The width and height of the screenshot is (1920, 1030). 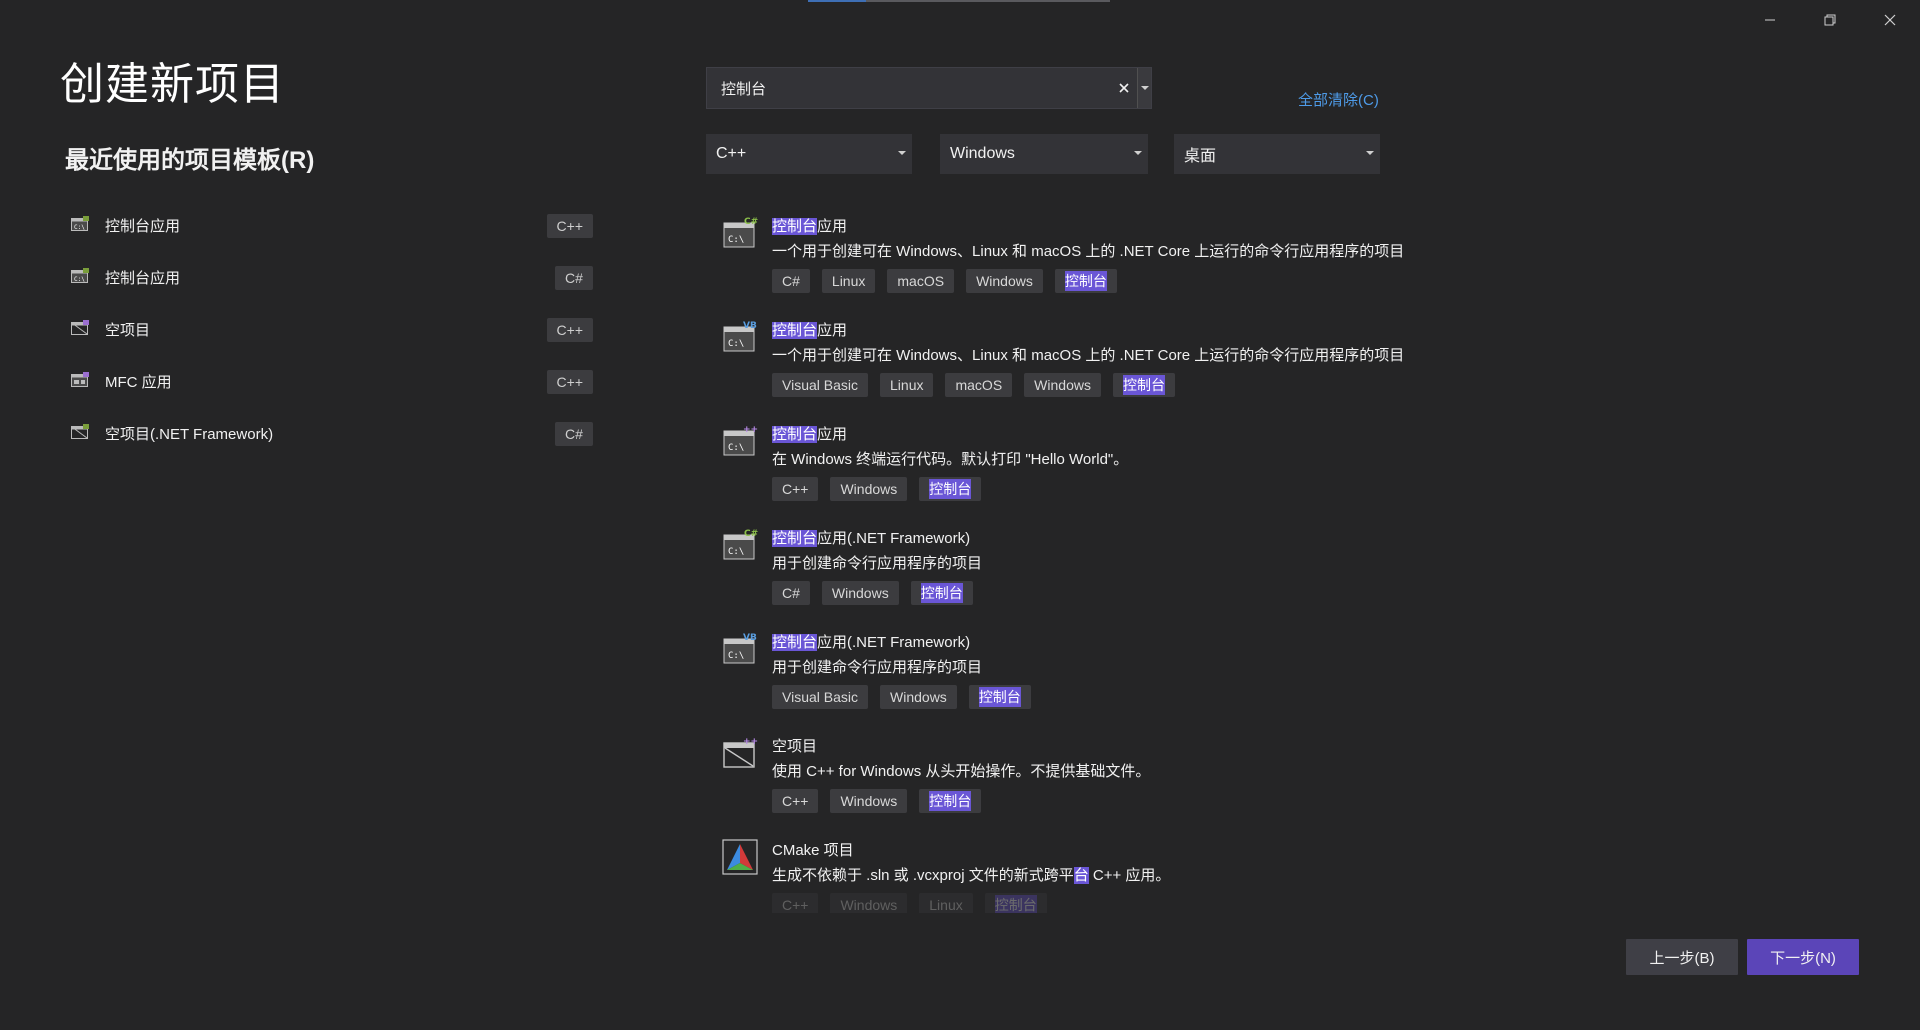 What do you see at coordinates (1682, 957) in the screenshot?
I see `back-button: 上一步(B)` at bounding box center [1682, 957].